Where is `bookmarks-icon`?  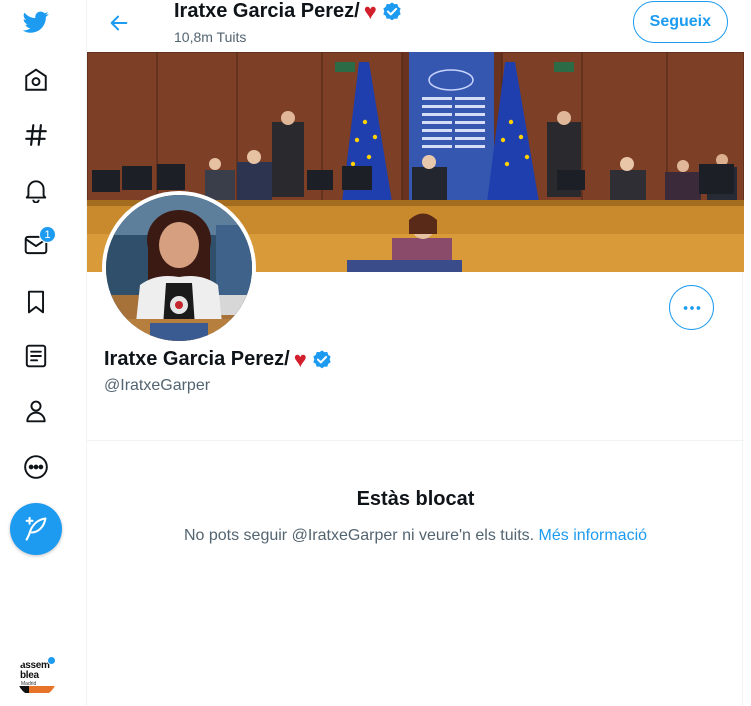 bookmarks-icon is located at coordinates (36, 302).